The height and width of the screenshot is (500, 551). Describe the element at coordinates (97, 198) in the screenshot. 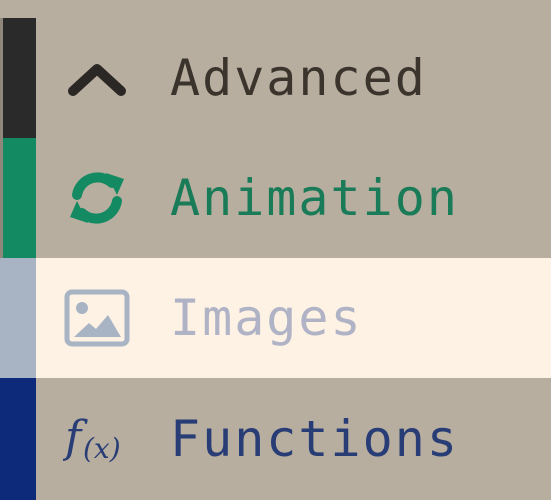

I see `refresh-icon` at that location.